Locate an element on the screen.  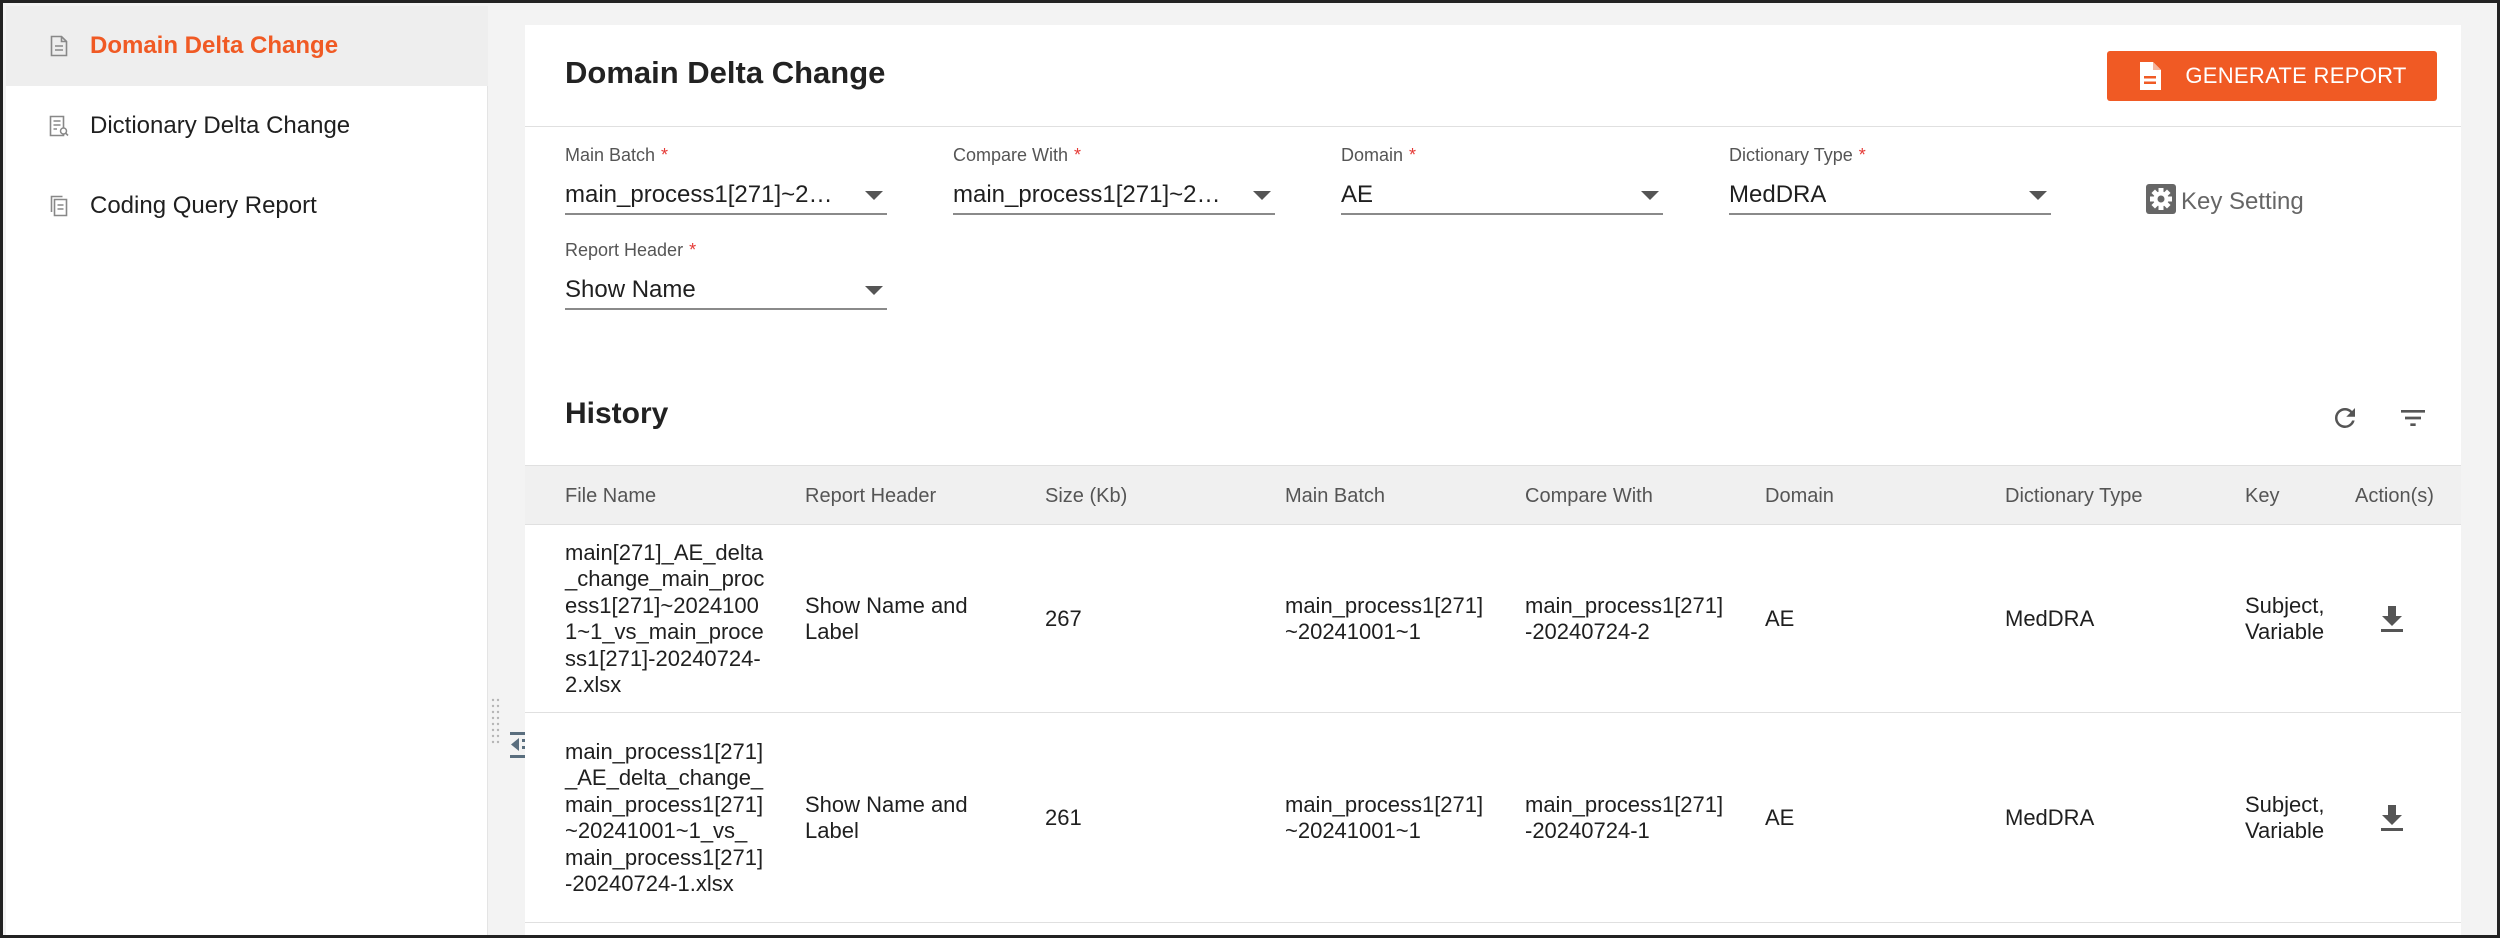
document-icon is located at coordinates (59, 46).